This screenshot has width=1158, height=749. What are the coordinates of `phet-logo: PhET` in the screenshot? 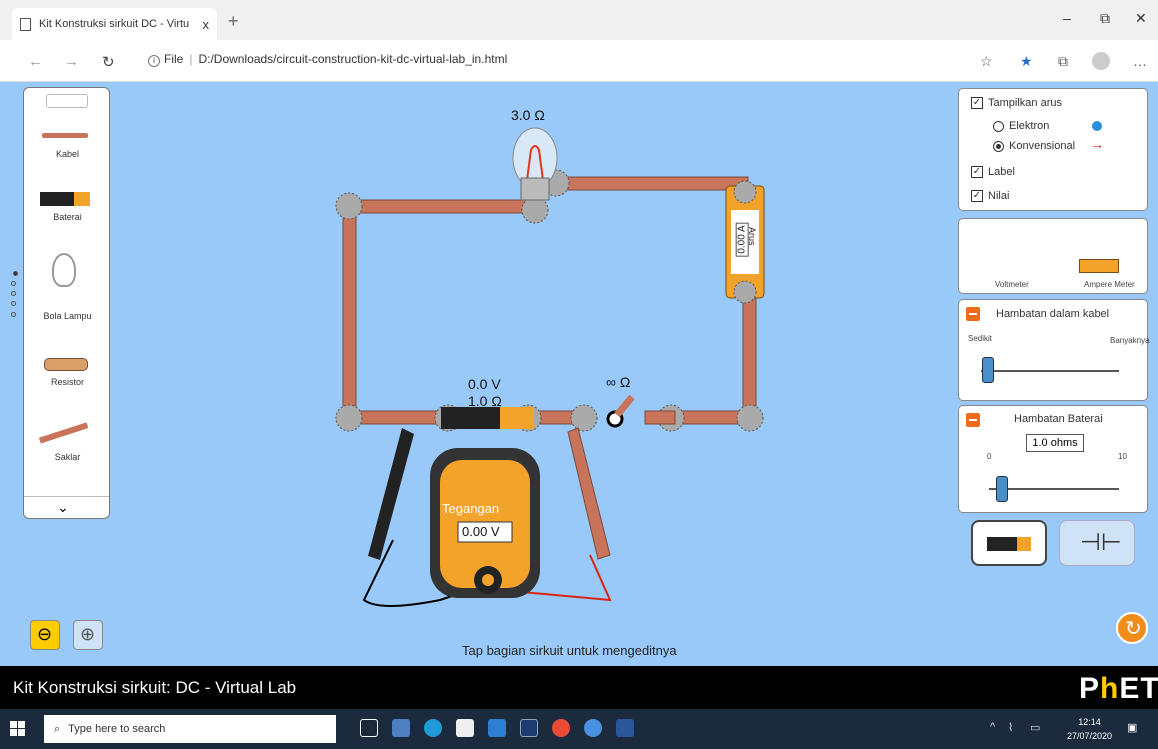 It's located at (1118, 689).